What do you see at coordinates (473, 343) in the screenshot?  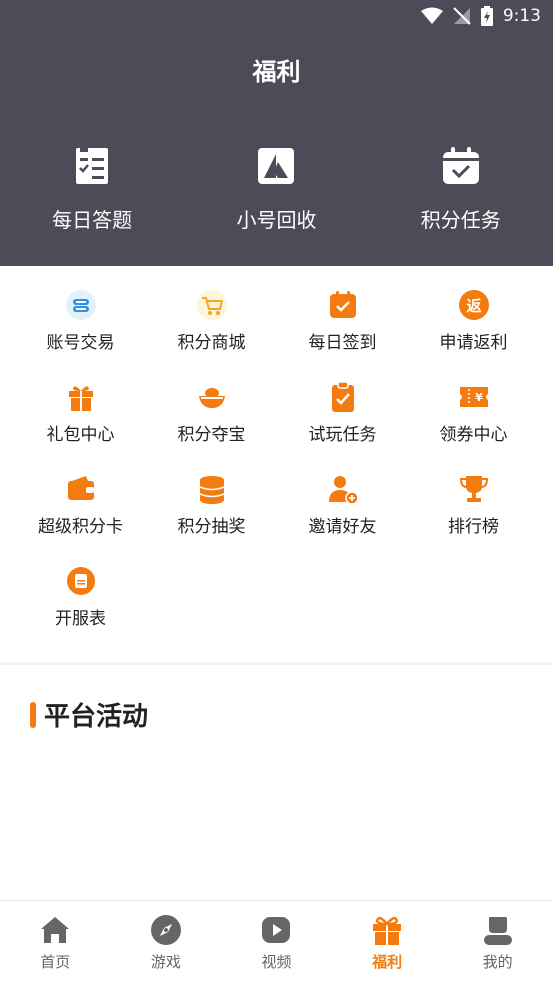 I see `grid-item-label: 申请返利` at bounding box center [473, 343].